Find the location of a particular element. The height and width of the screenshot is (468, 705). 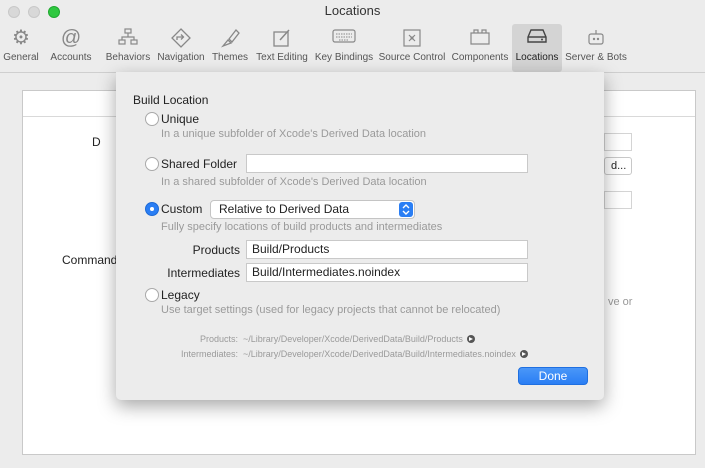

tab-label: Key Bindings is located at coordinates (344, 57).